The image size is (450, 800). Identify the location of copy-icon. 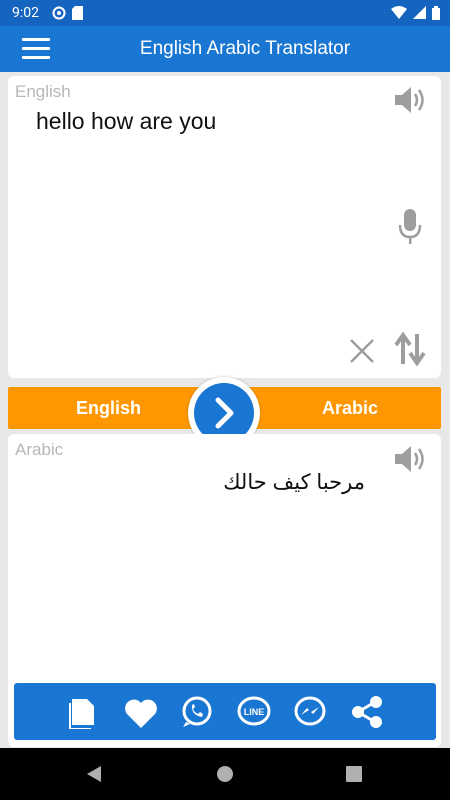
(83, 712).